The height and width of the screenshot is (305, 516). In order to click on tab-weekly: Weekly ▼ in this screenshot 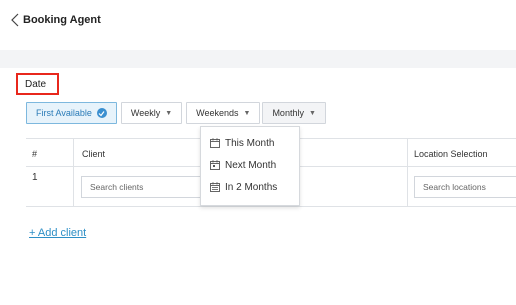, I will do `click(151, 113)`.